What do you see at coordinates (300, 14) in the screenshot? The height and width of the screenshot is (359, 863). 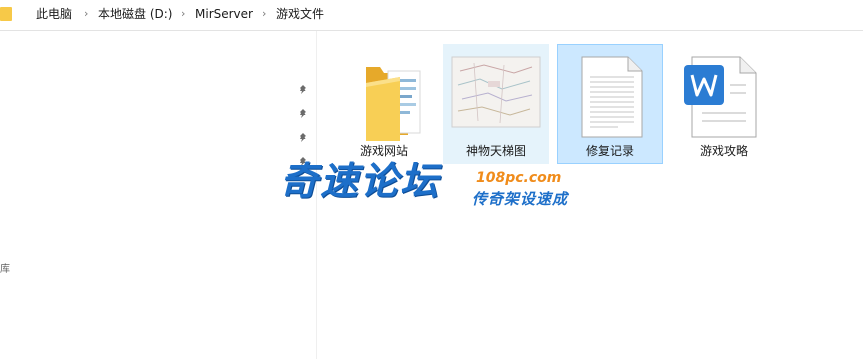 I see `breadcrumb-game-files: 游戏文件` at bounding box center [300, 14].